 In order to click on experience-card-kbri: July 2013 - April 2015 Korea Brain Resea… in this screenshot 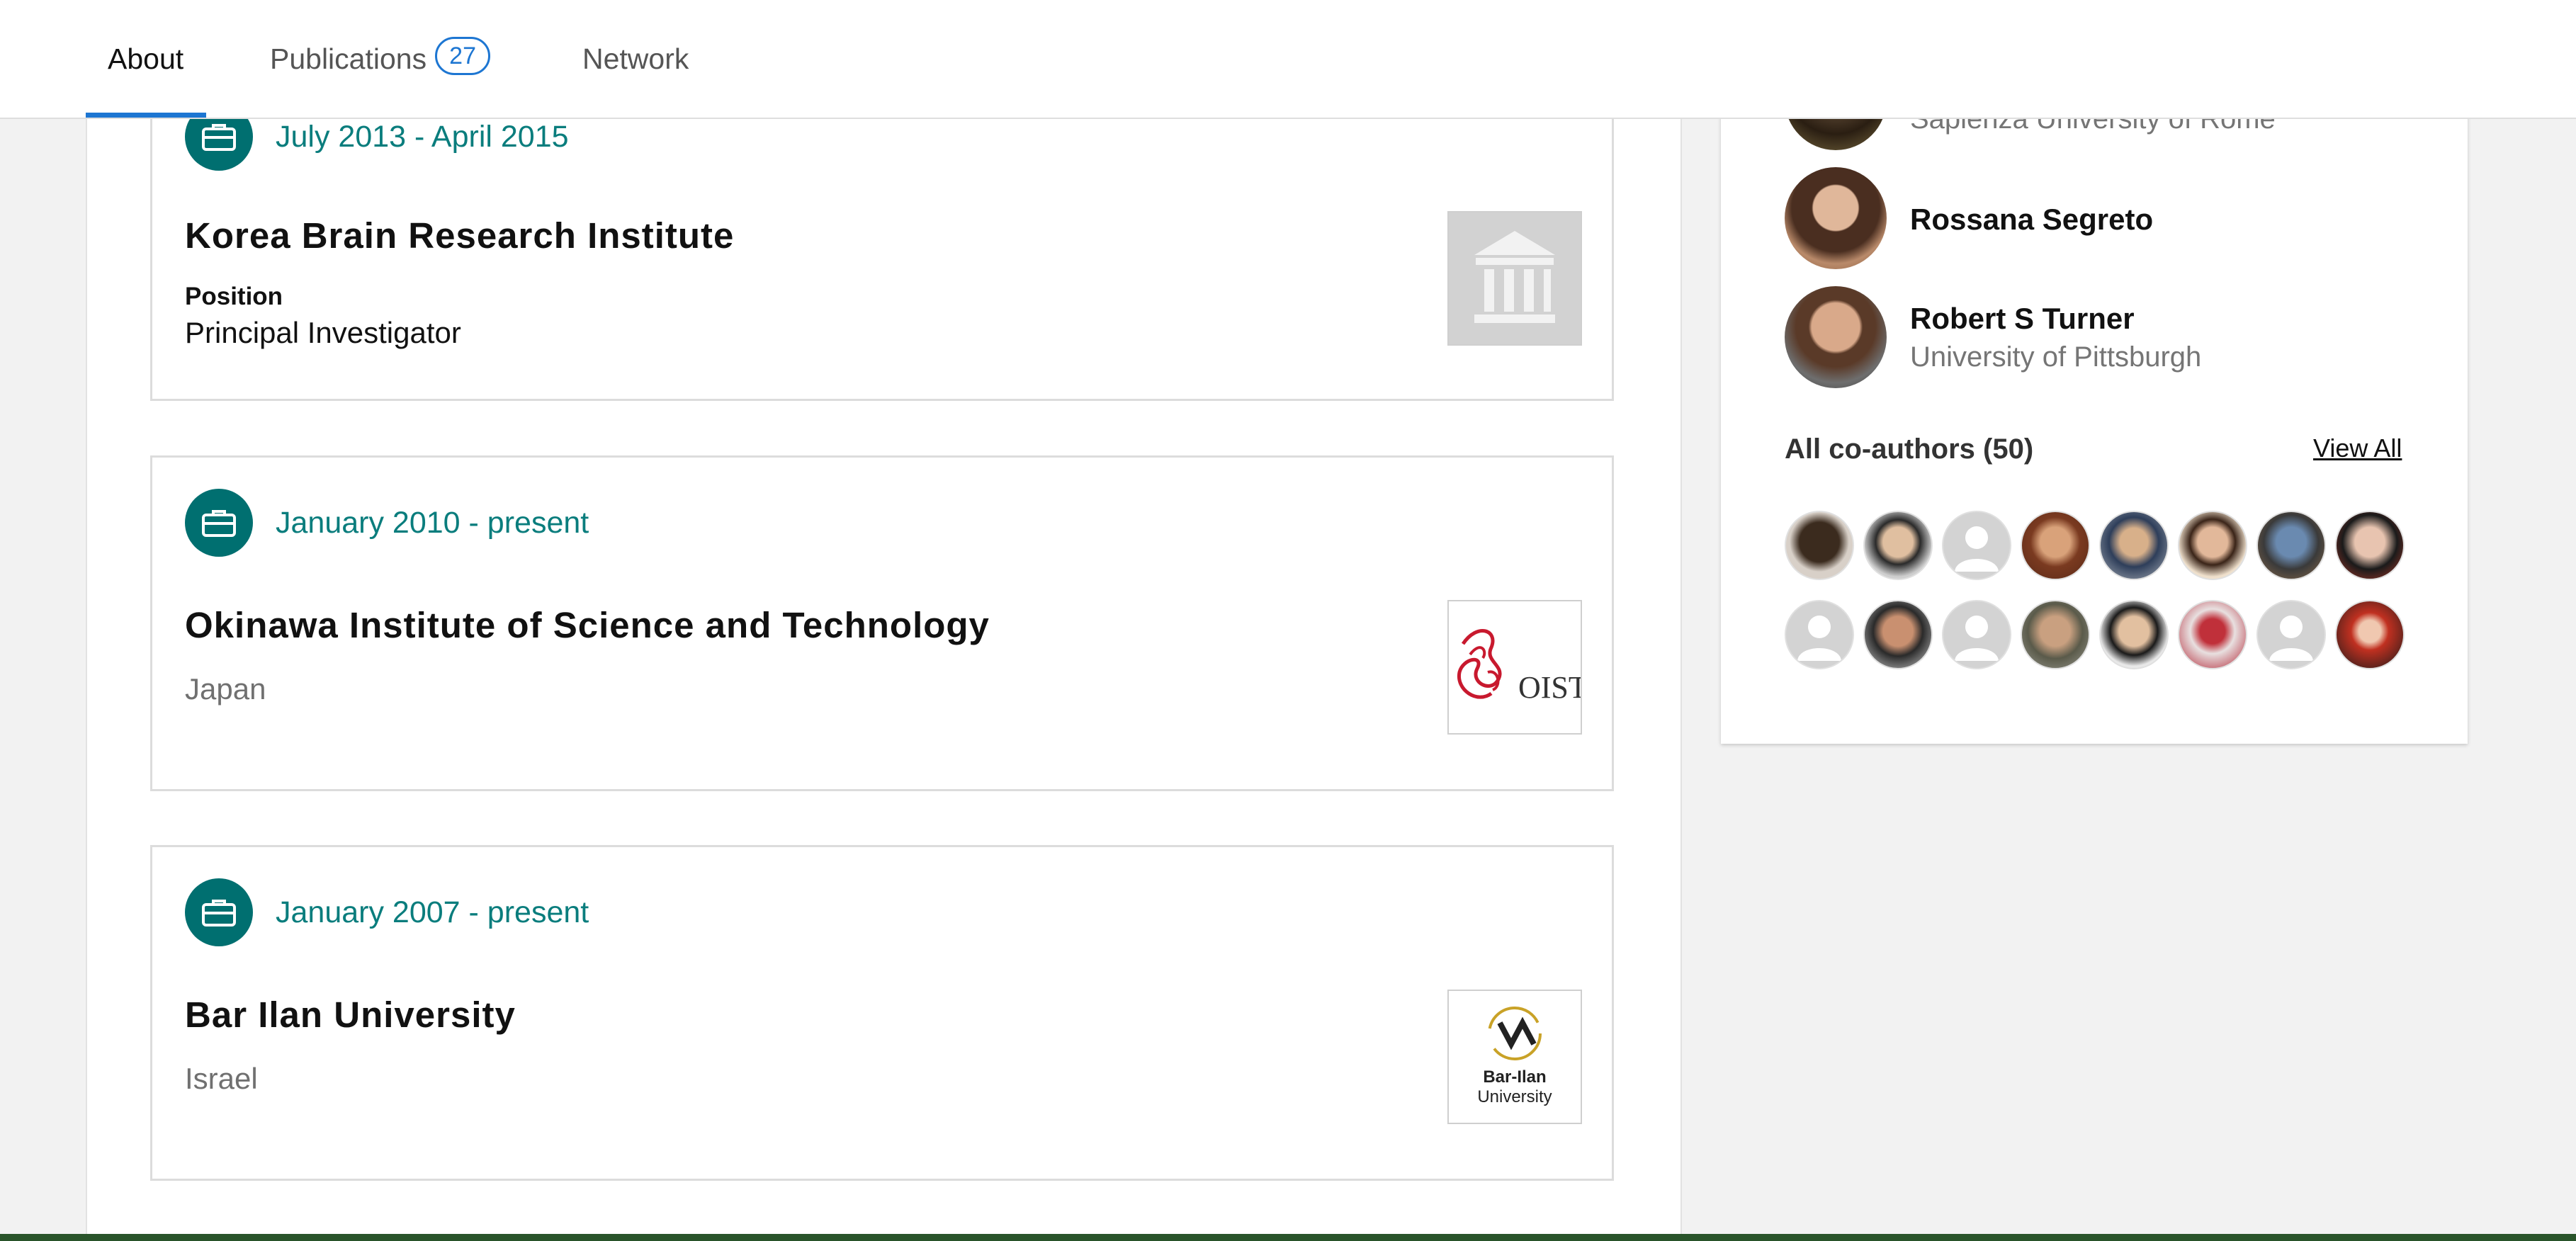, I will do `click(882, 240)`.